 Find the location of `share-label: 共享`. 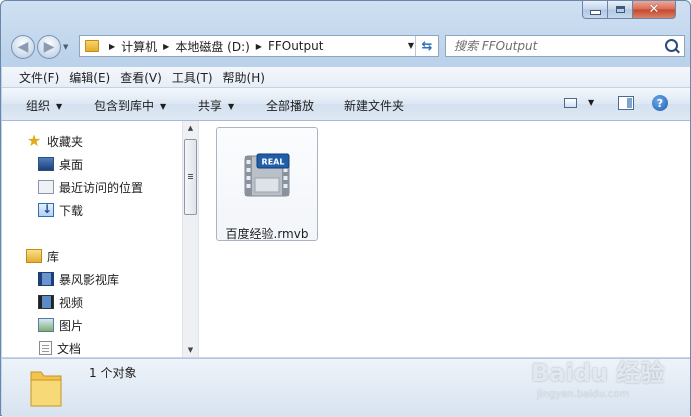

share-label: 共享 is located at coordinates (210, 106).